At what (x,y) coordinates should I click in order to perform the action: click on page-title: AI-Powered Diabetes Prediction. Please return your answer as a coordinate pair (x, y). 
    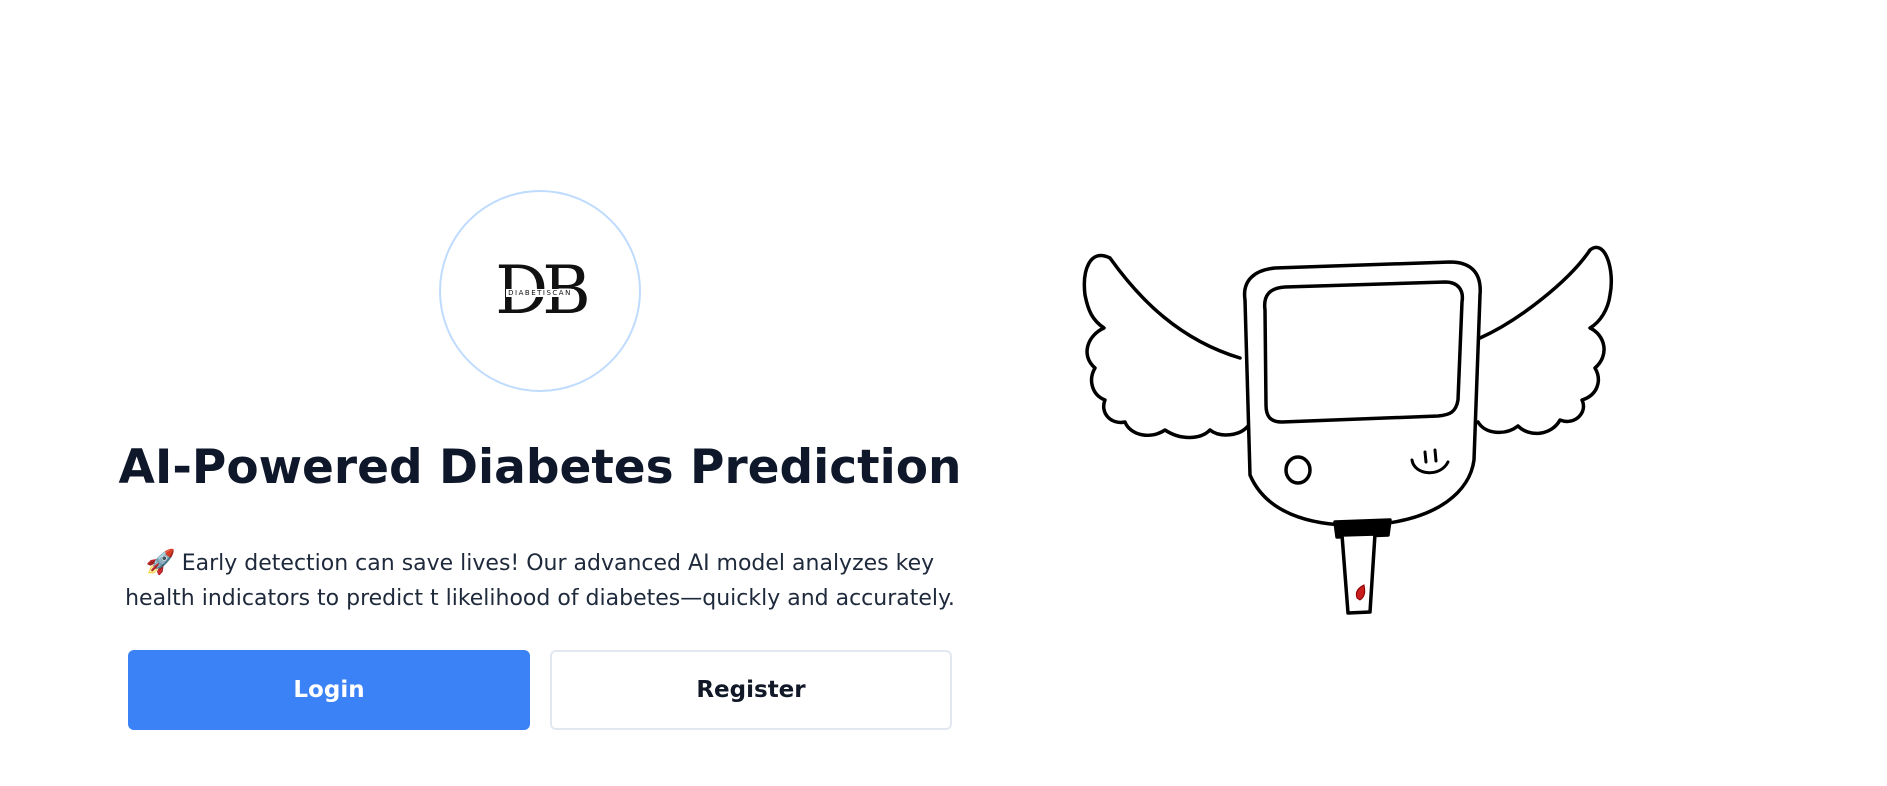
    Looking at the image, I should click on (540, 467).